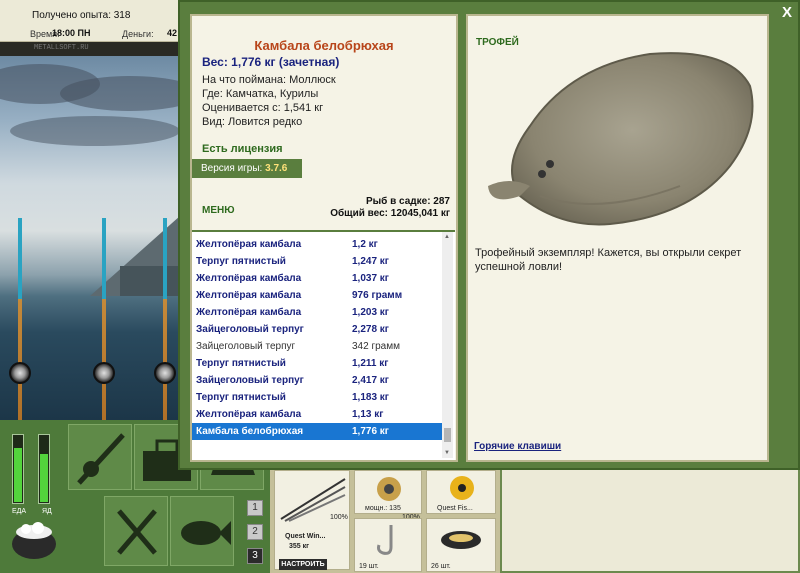 The width and height of the screenshot is (800, 573). What do you see at coordinates (44, 478) in the screenshot?
I see `bait-gauge-fill` at bounding box center [44, 478].